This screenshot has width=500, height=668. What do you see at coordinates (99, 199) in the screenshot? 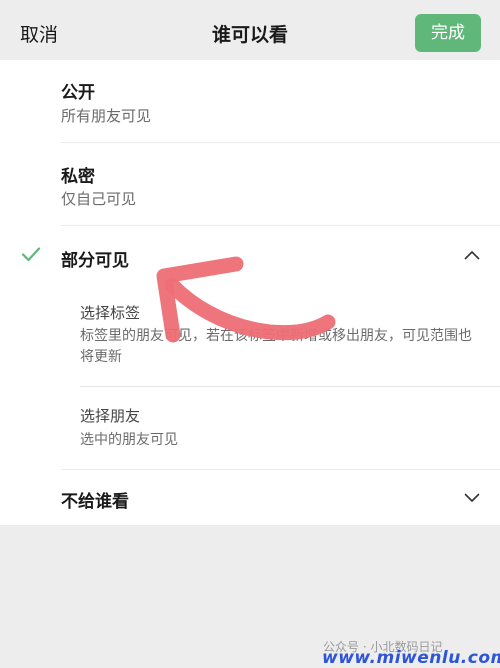
I see `option-private-subtitle: 仅自己可见` at bounding box center [99, 199].